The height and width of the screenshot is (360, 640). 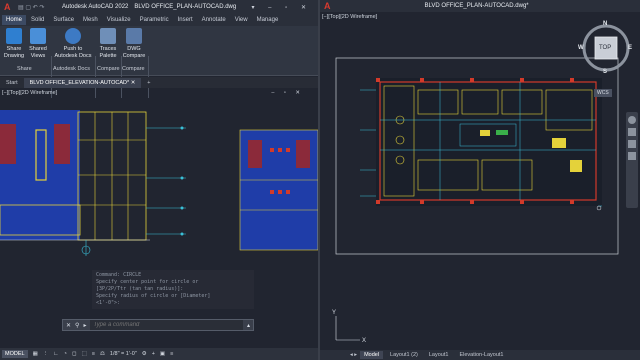 What do you see at coordinates (9, 7) in the screenshot?
I see `autocad-logo-icon: A` at bounding box center [9, 7].